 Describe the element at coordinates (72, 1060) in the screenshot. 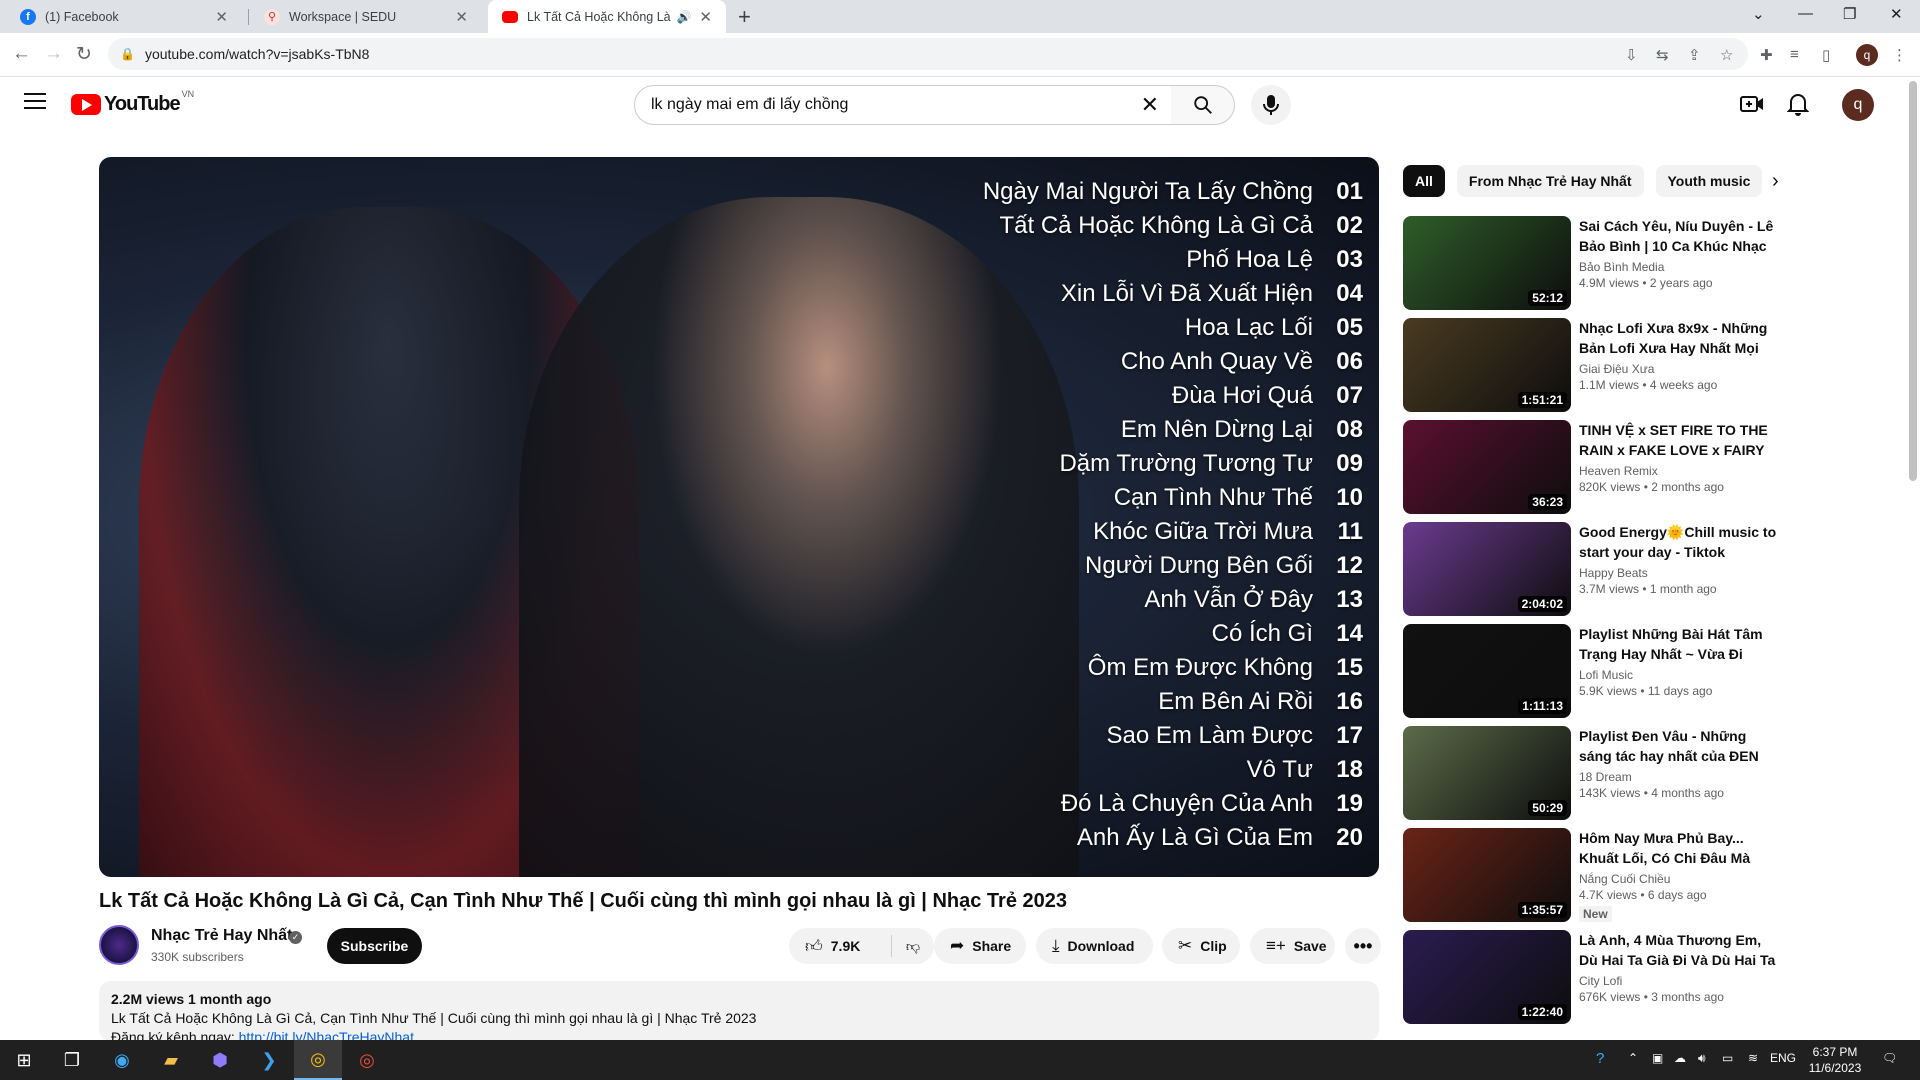

I see `task-view-icon: ❐` at that location.